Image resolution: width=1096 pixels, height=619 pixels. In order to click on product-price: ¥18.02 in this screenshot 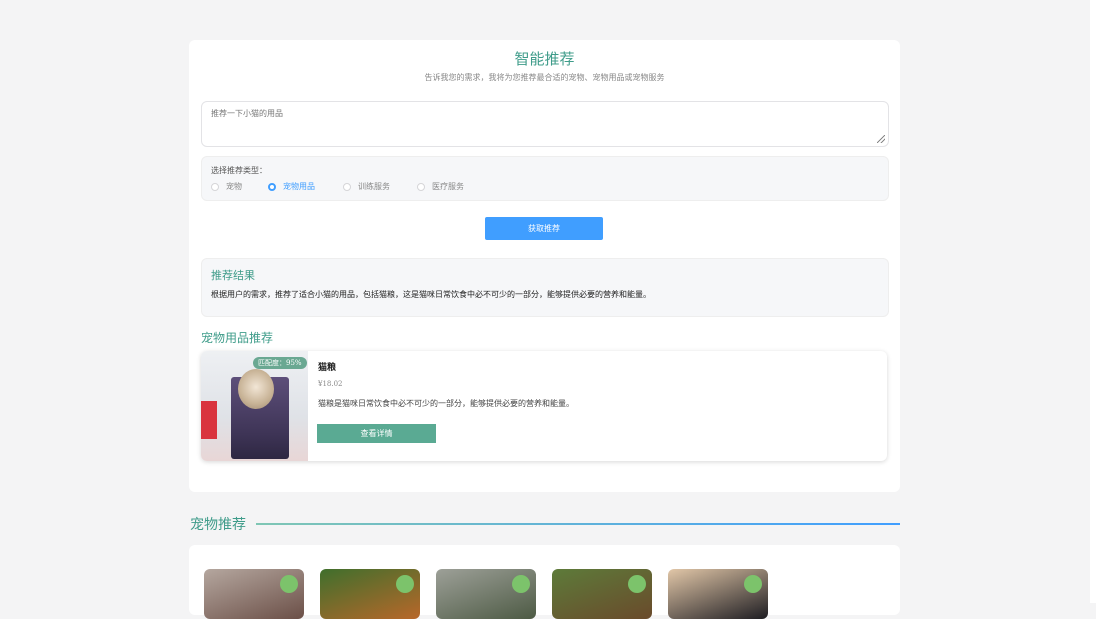, I will do `click(330, 384)`.